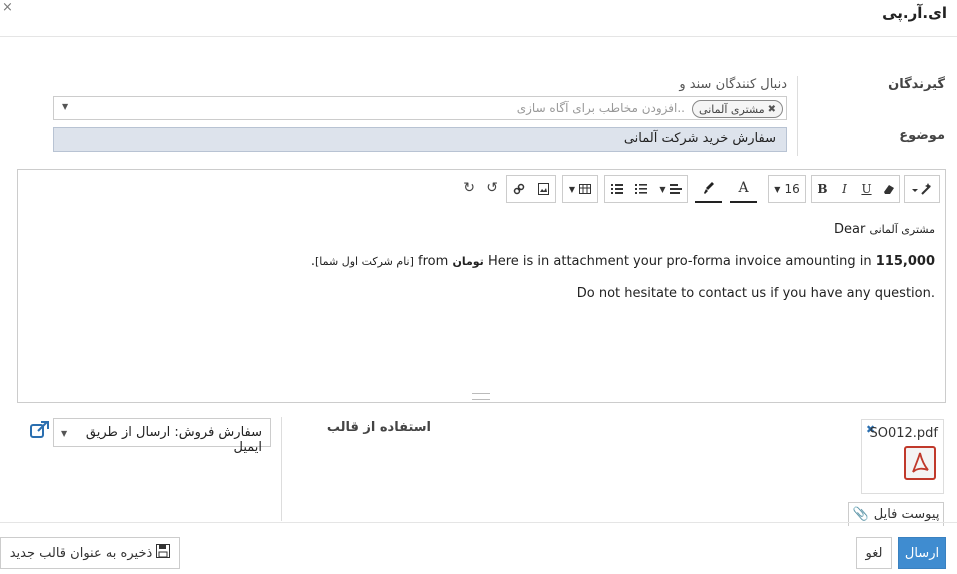  I want to click on link-icon, so click(519, 189).